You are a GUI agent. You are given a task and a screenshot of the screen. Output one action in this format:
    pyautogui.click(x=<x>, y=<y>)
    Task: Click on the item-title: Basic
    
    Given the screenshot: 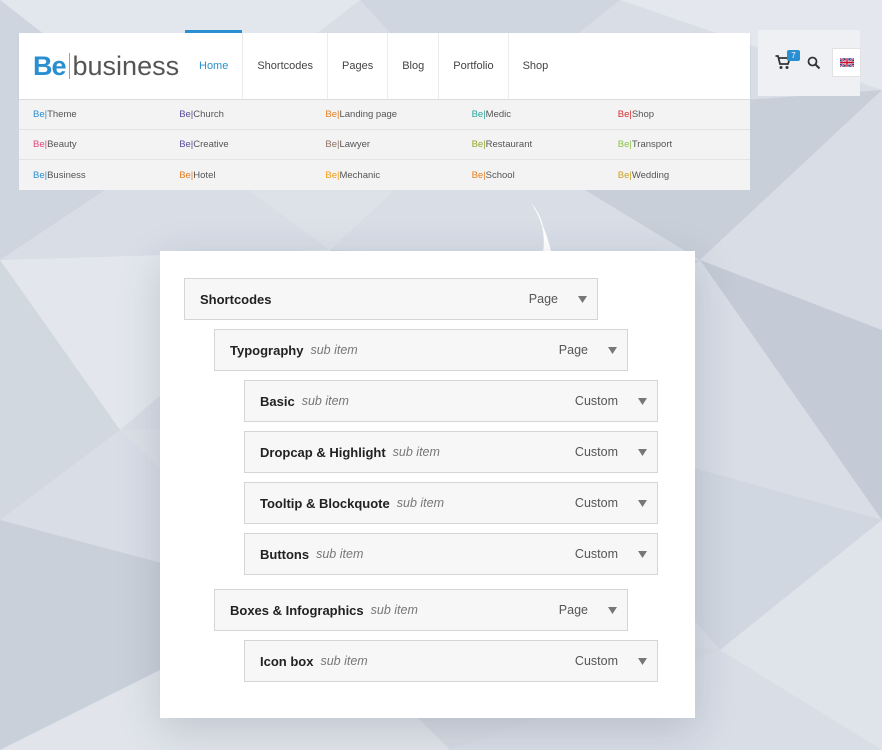 What is the action you would take?
    pyautogui.click(x=277, y=401)
    